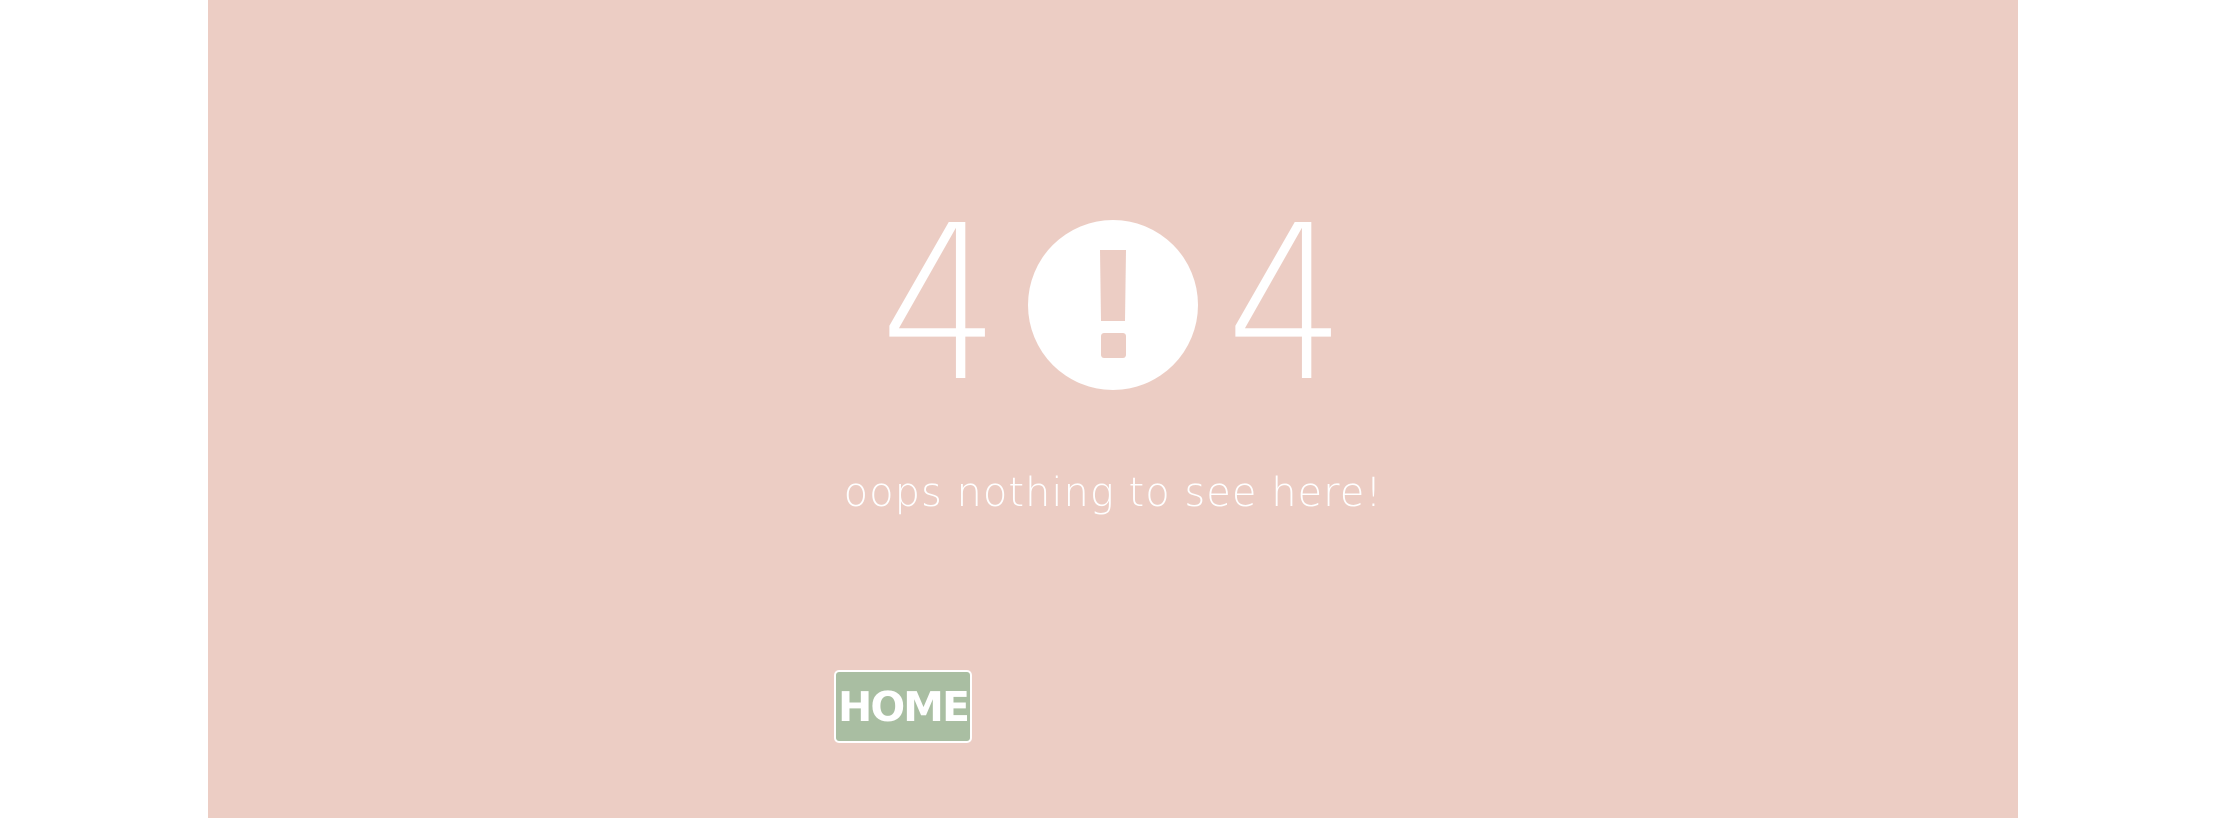 The image size is (2215, 818). Describe the element at coordinates (903, 706) in the screenshot. I see `home-button: HOME` at that location.